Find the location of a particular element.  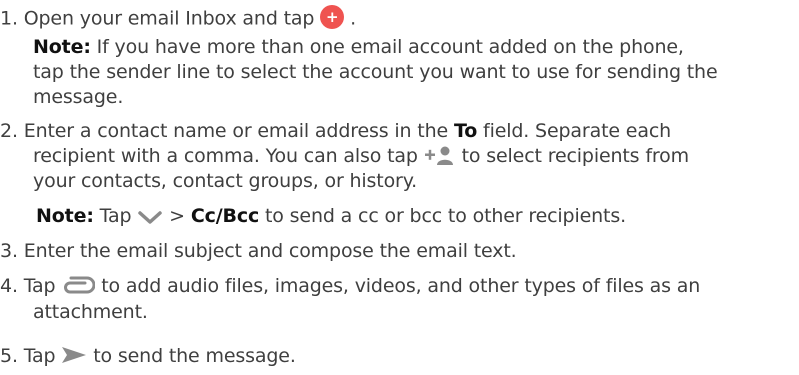

note-text: Tap is located at coordinates (115, 216).